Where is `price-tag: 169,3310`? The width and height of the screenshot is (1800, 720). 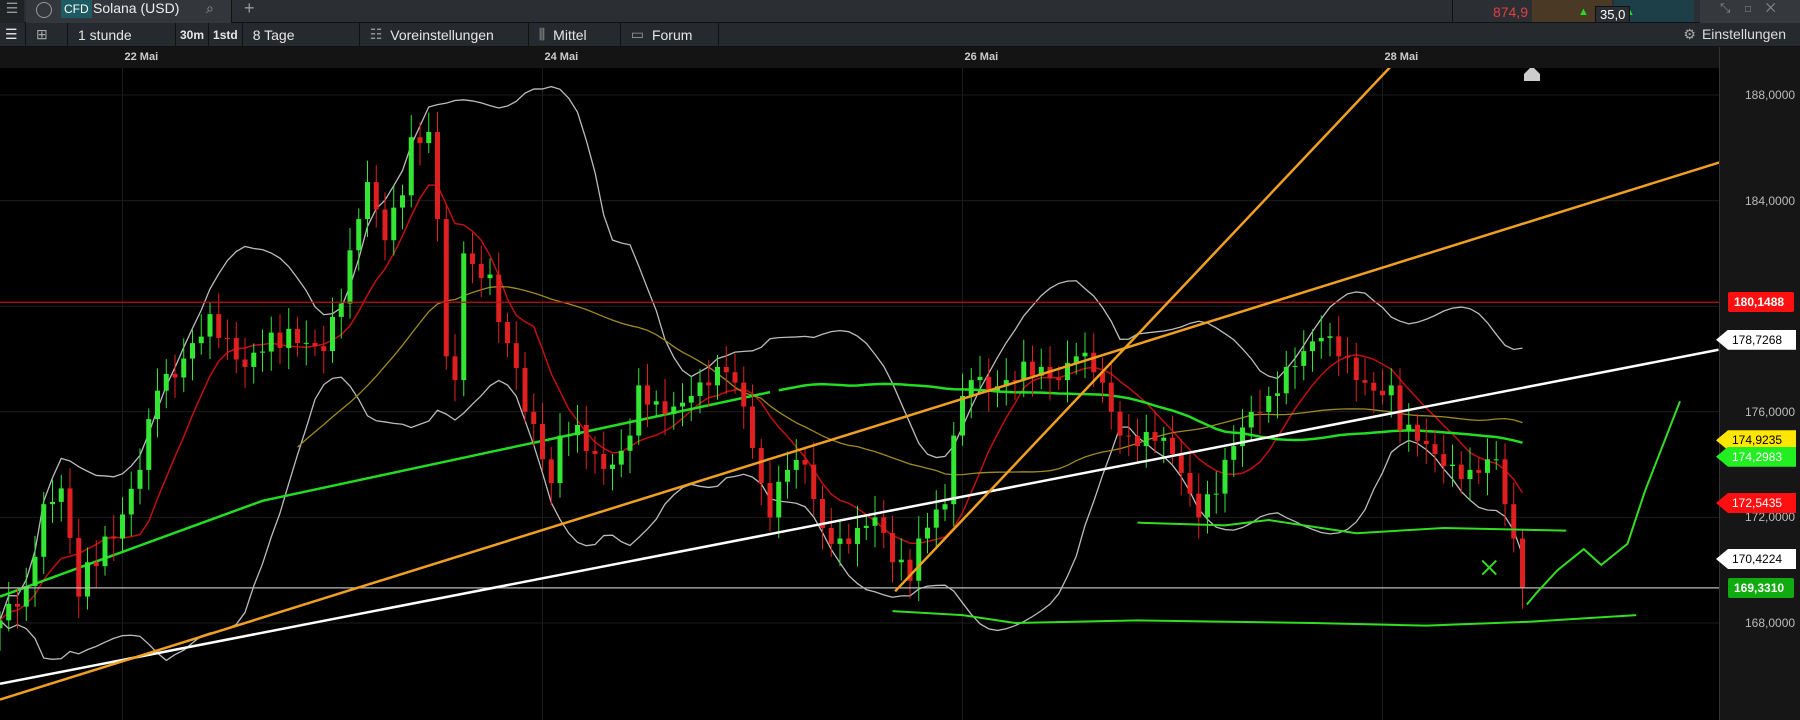 price-tag: 169,3310 is located at coordinates (1761, 587).